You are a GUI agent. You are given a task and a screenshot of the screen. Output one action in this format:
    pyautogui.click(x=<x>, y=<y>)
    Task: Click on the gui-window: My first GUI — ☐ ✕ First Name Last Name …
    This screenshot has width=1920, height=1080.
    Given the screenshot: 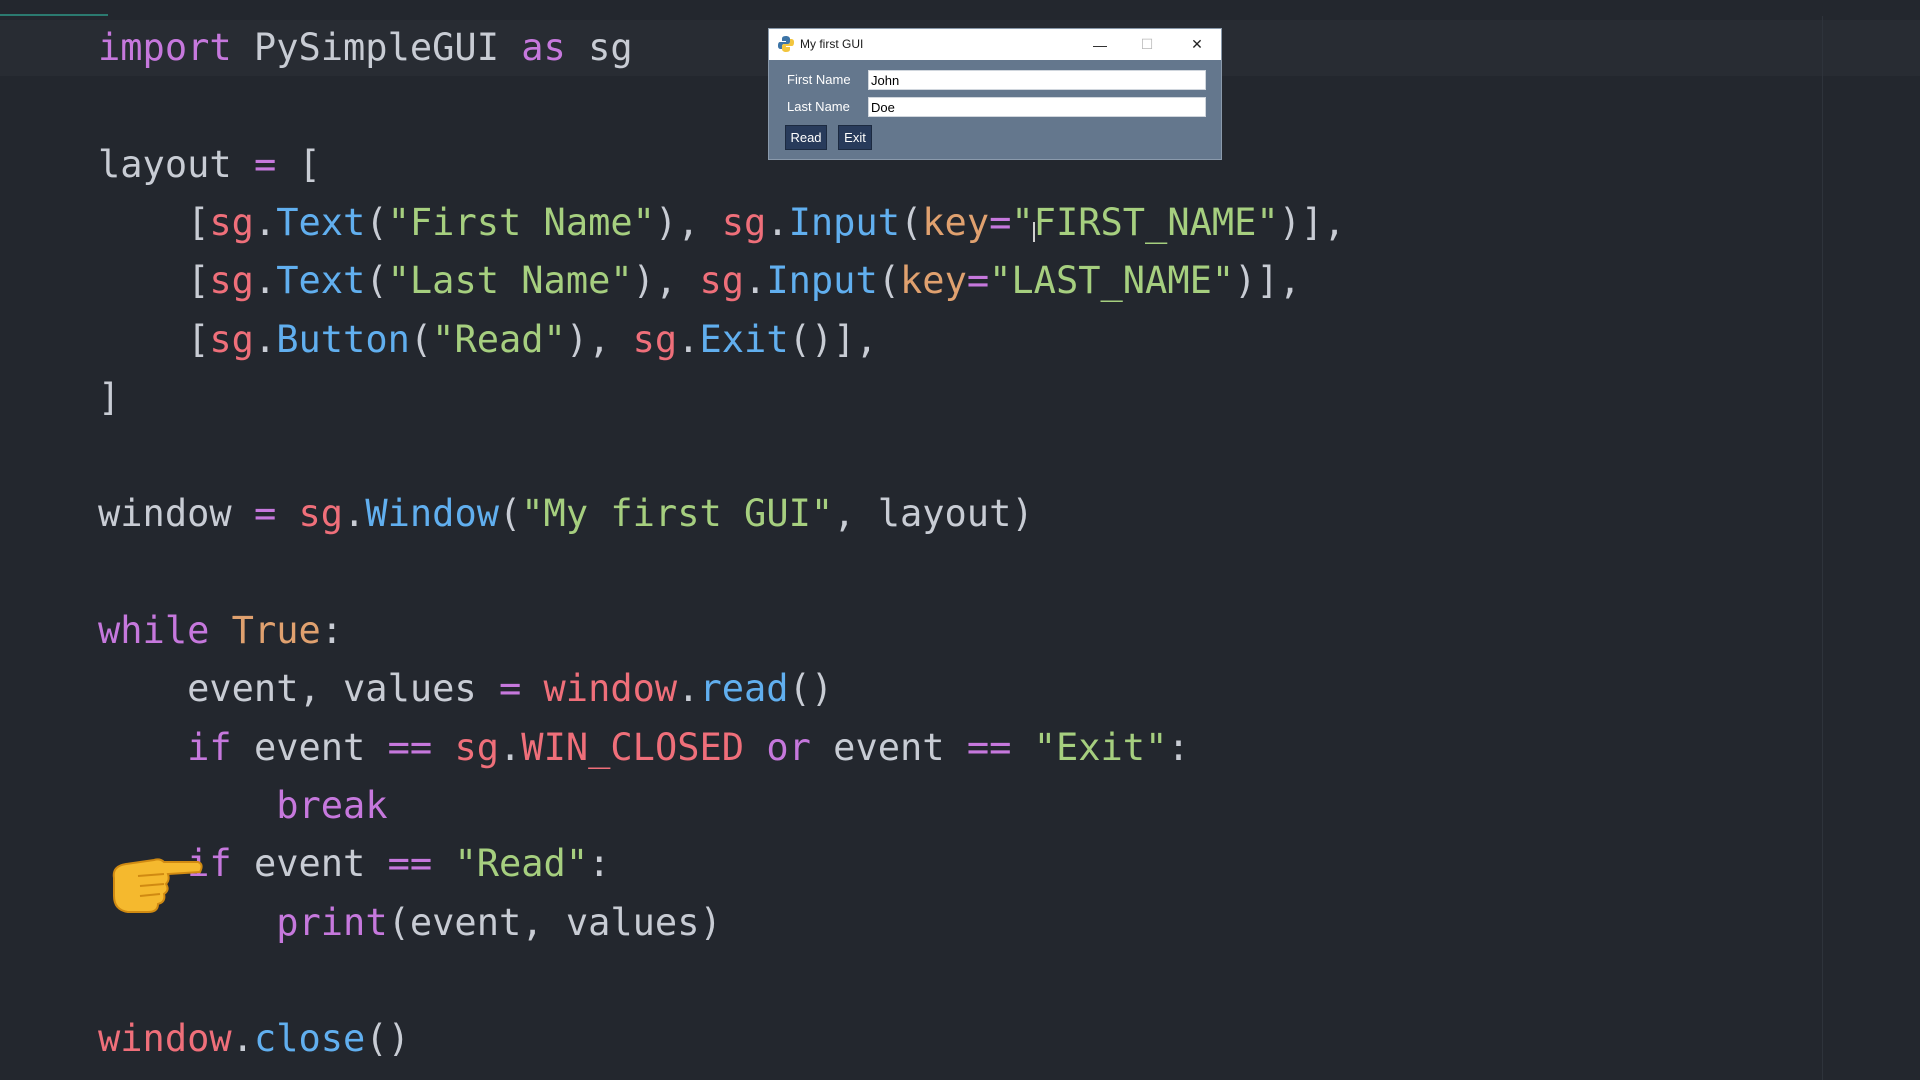 What is the action you would take?
    pyautogui.click(x=995, y=94)
    